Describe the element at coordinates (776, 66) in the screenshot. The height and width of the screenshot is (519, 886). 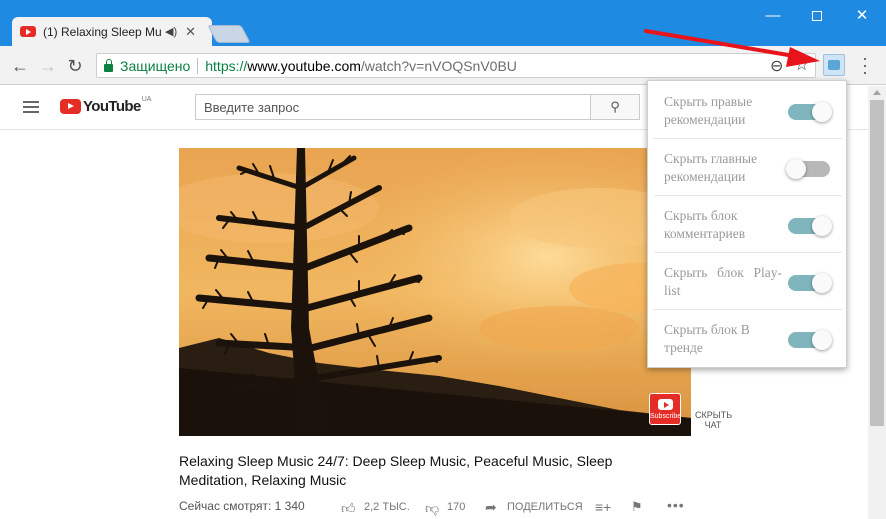
I see `zoom-icon: ⊖` at that location.